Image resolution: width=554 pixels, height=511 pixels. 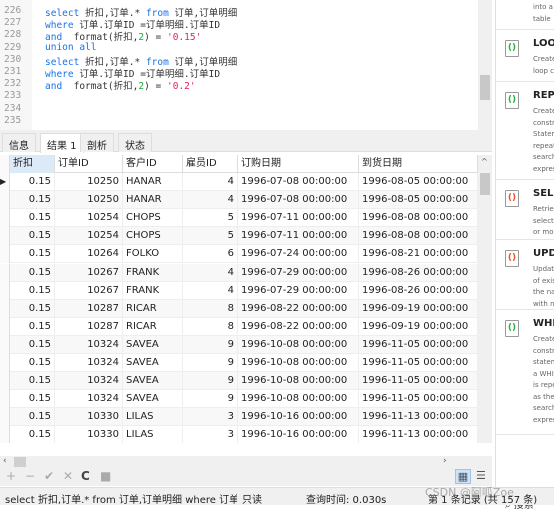 I want to click on form-view-icon: ☰, so click(x=481, y=475).